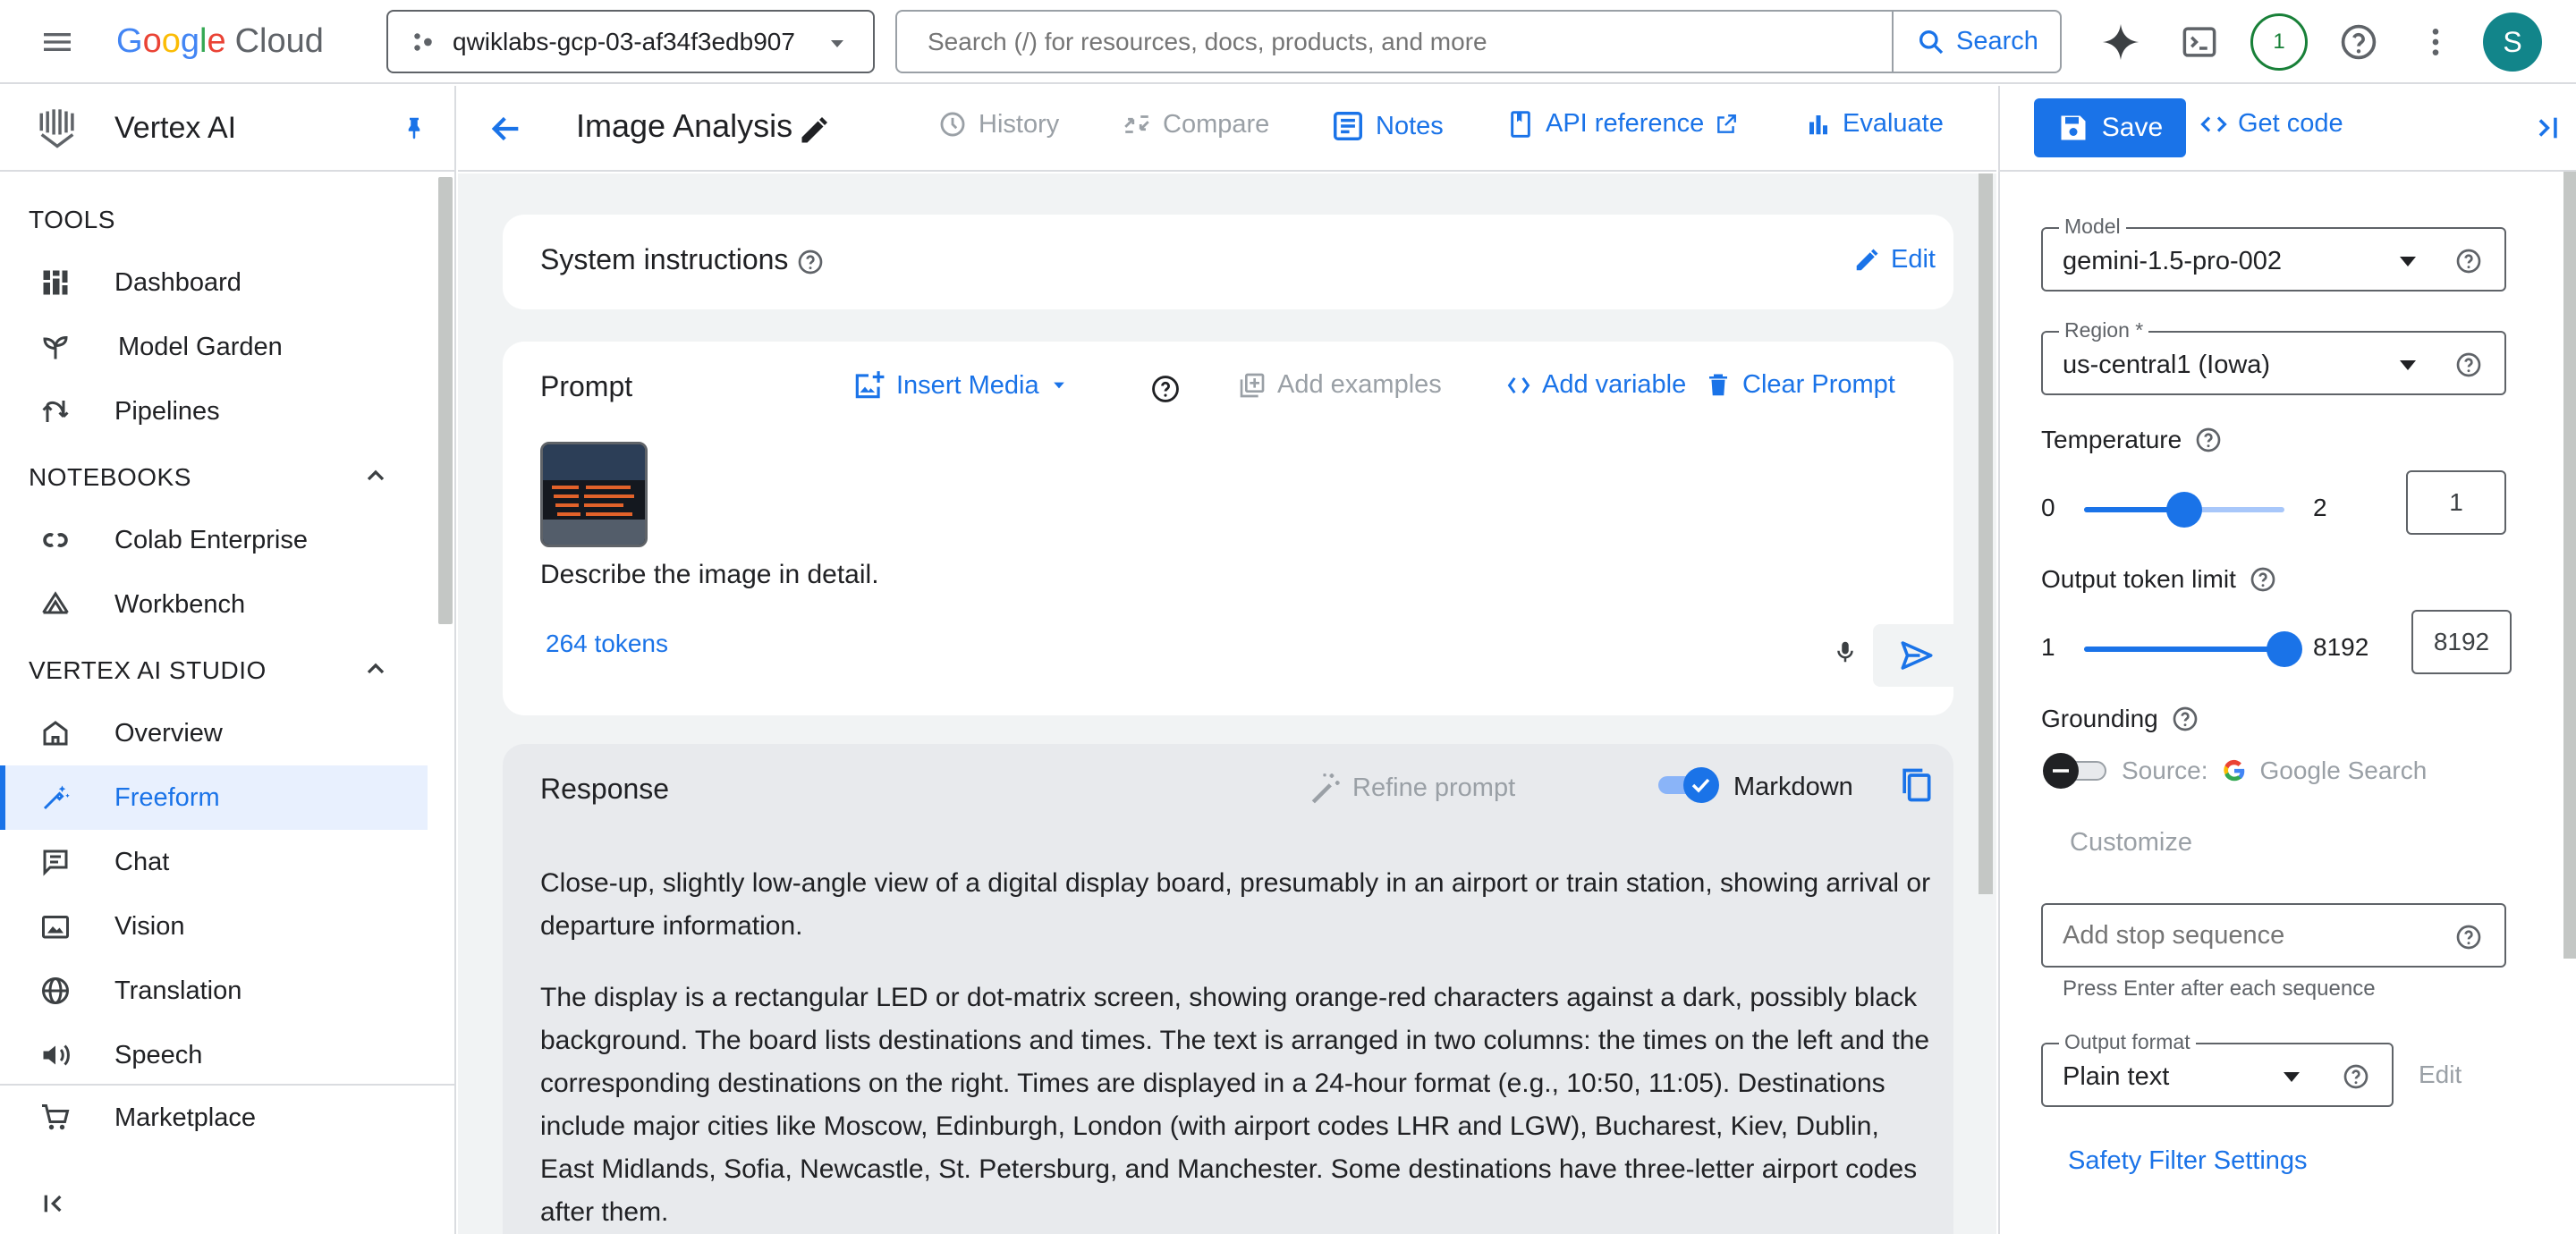 This screenshot has width=2576, height=1234. What do you see at coordinates (2435, 42) in the screenshot?
I see `more-vert-icon` at bounding box center [2435, 42].